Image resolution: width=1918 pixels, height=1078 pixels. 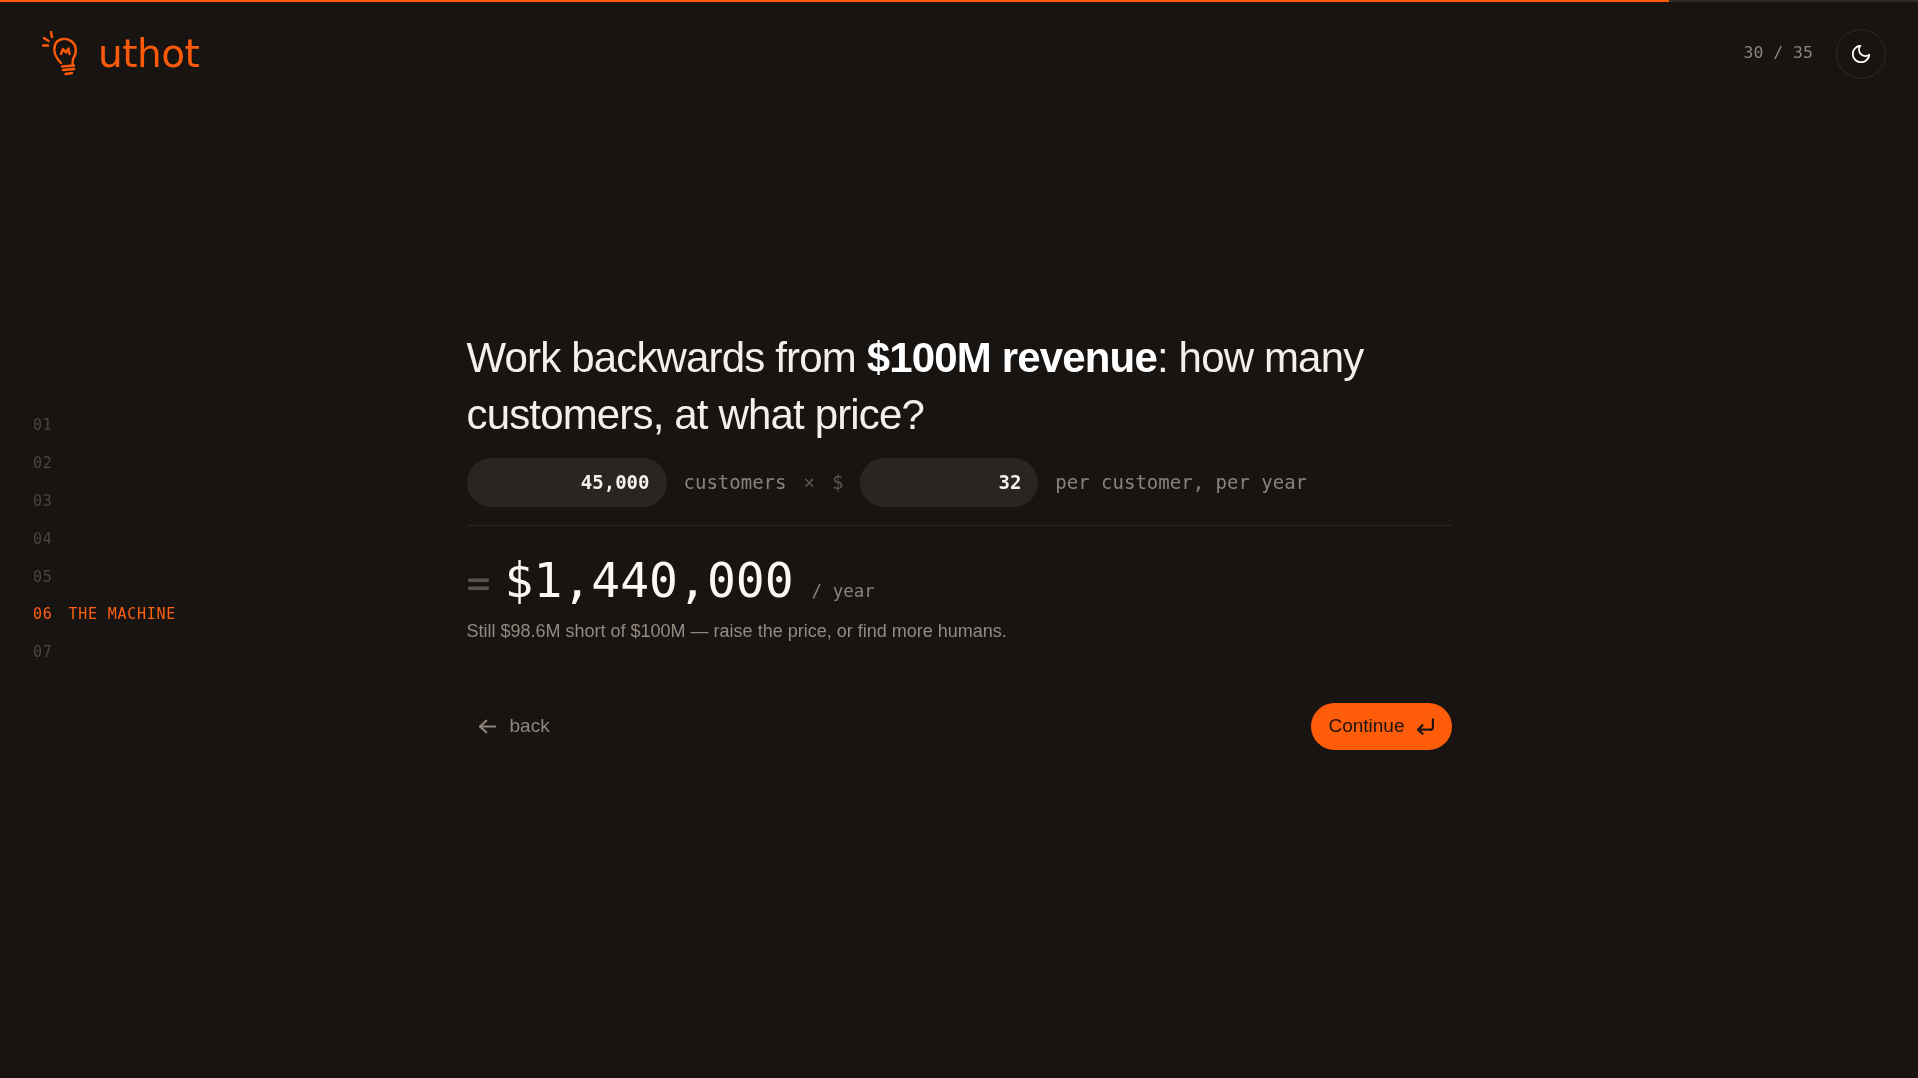 I want to click on equation-symbol: $, so click(x=837, y=482).